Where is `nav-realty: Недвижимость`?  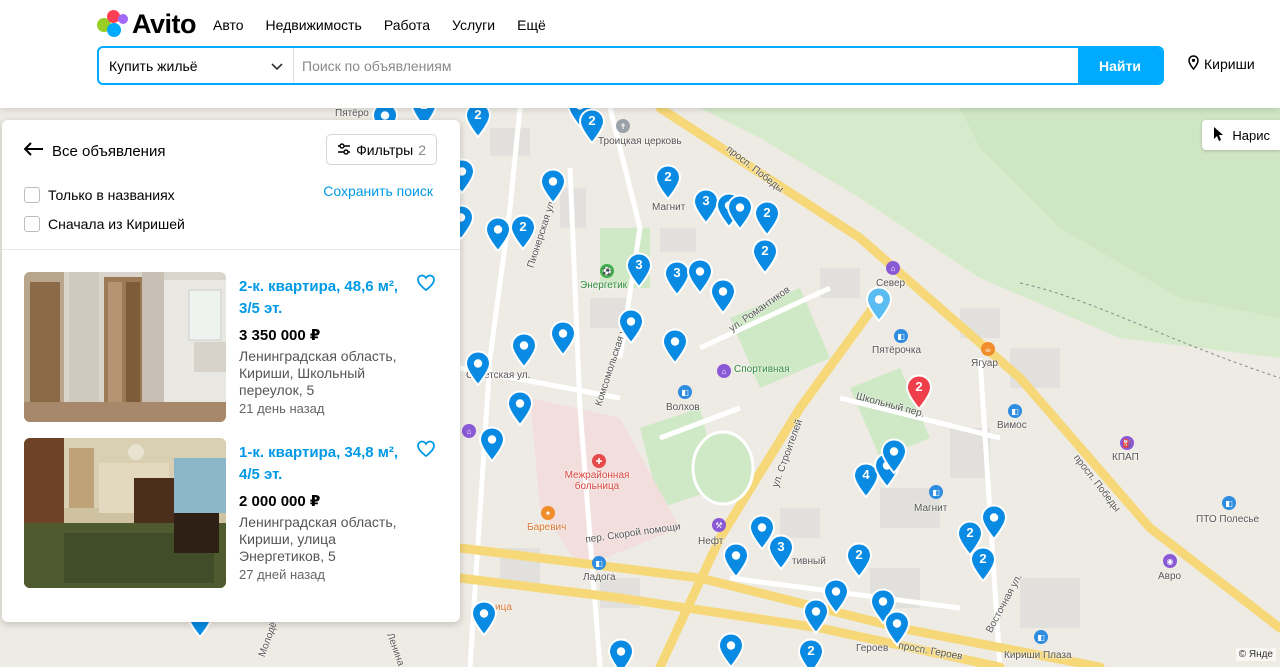
nav-realty: Недвижимость is located at coordinates (314, 25).